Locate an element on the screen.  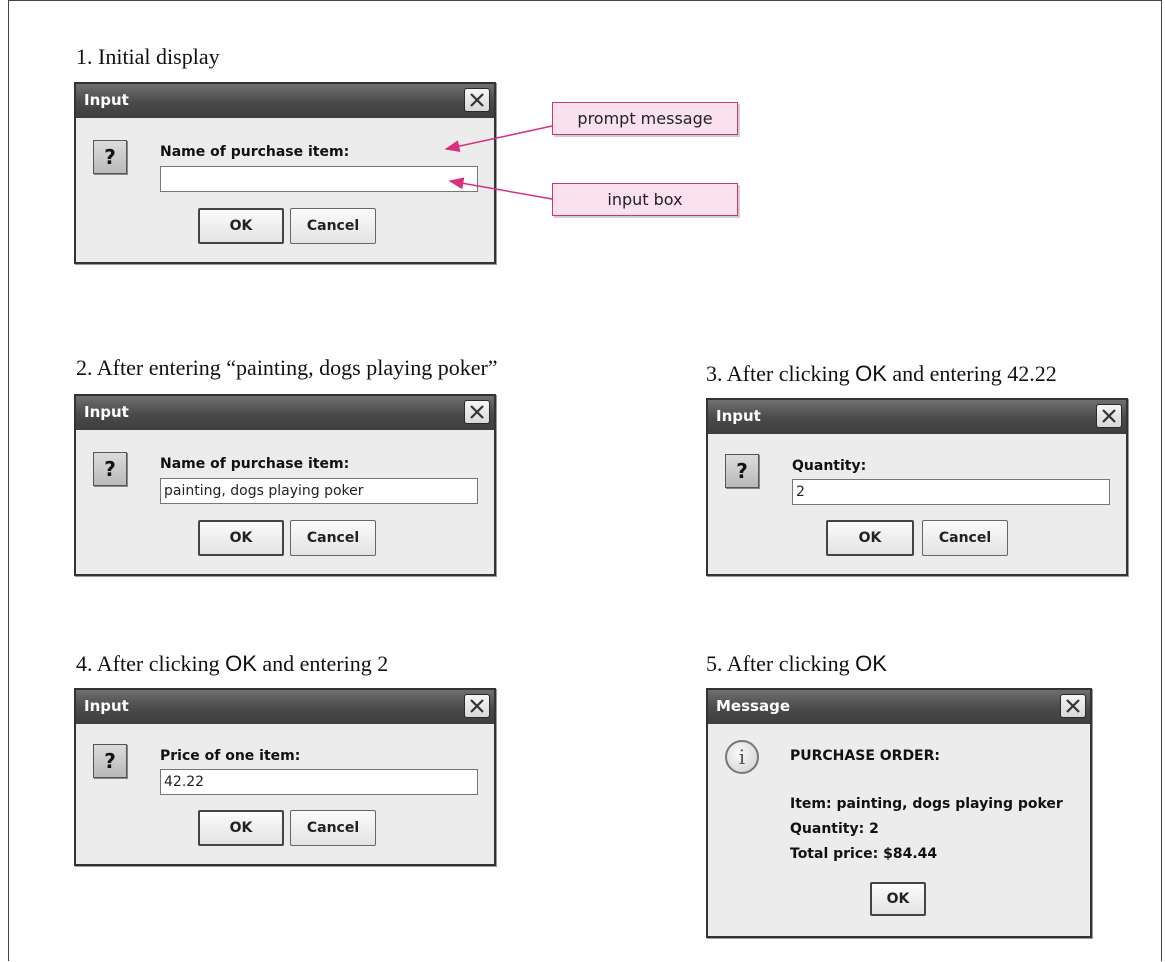
dialog-title: Message is located at coordinates (753, 706).